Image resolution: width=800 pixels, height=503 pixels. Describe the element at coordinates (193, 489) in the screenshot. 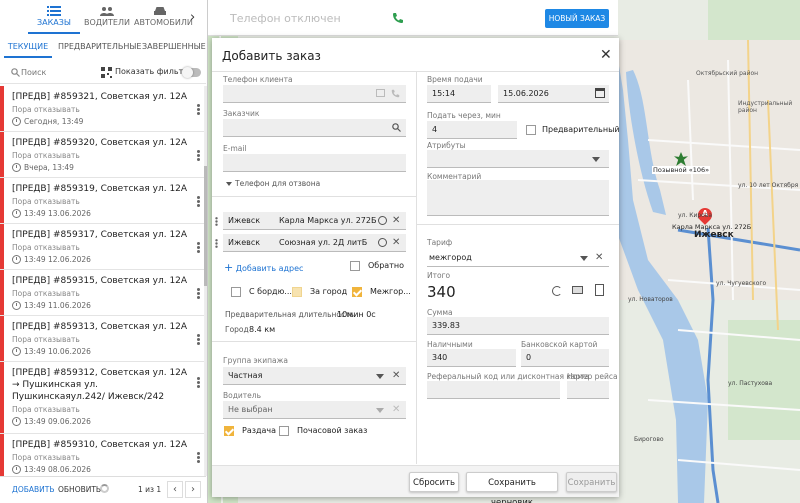

I see `next-page-button: ›` at that location.